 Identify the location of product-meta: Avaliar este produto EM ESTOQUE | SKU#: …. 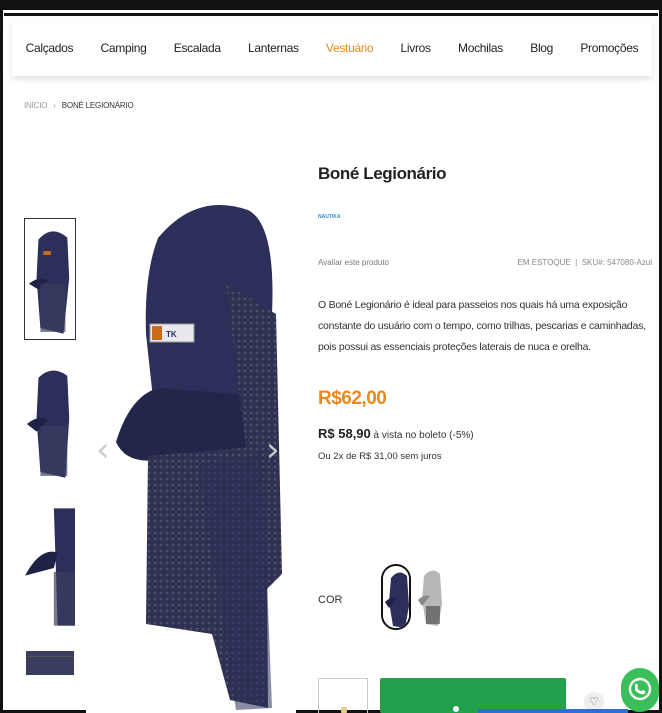
(485, 262).